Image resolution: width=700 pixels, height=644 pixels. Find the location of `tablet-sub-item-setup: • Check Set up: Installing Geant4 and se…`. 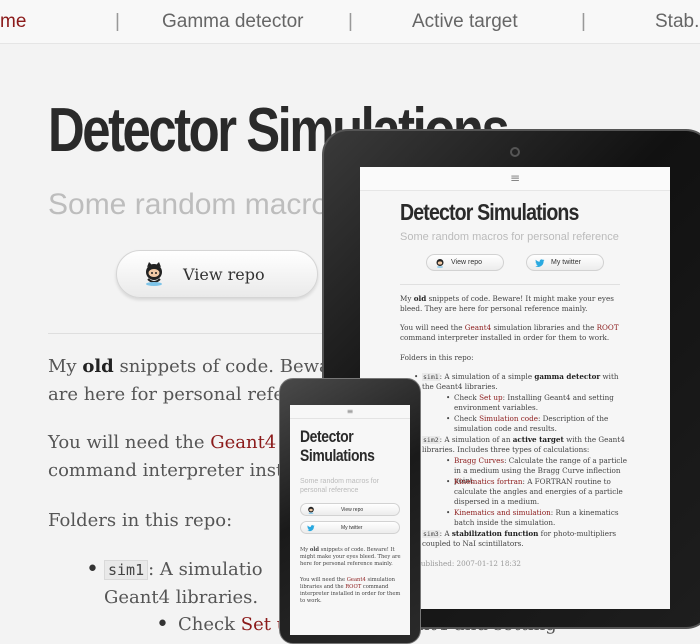

tablet-sub-item-setup: • Check Set up: Installing Geant4 and se… is located at coordinates (530, 402).